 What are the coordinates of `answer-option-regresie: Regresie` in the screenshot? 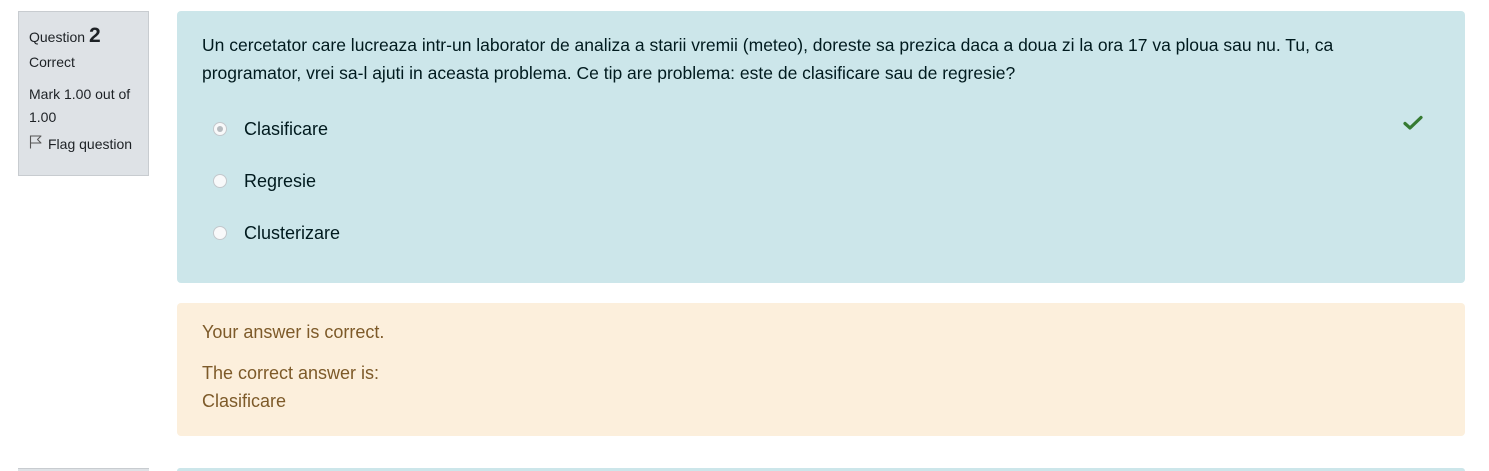 It's located at (821, 181).